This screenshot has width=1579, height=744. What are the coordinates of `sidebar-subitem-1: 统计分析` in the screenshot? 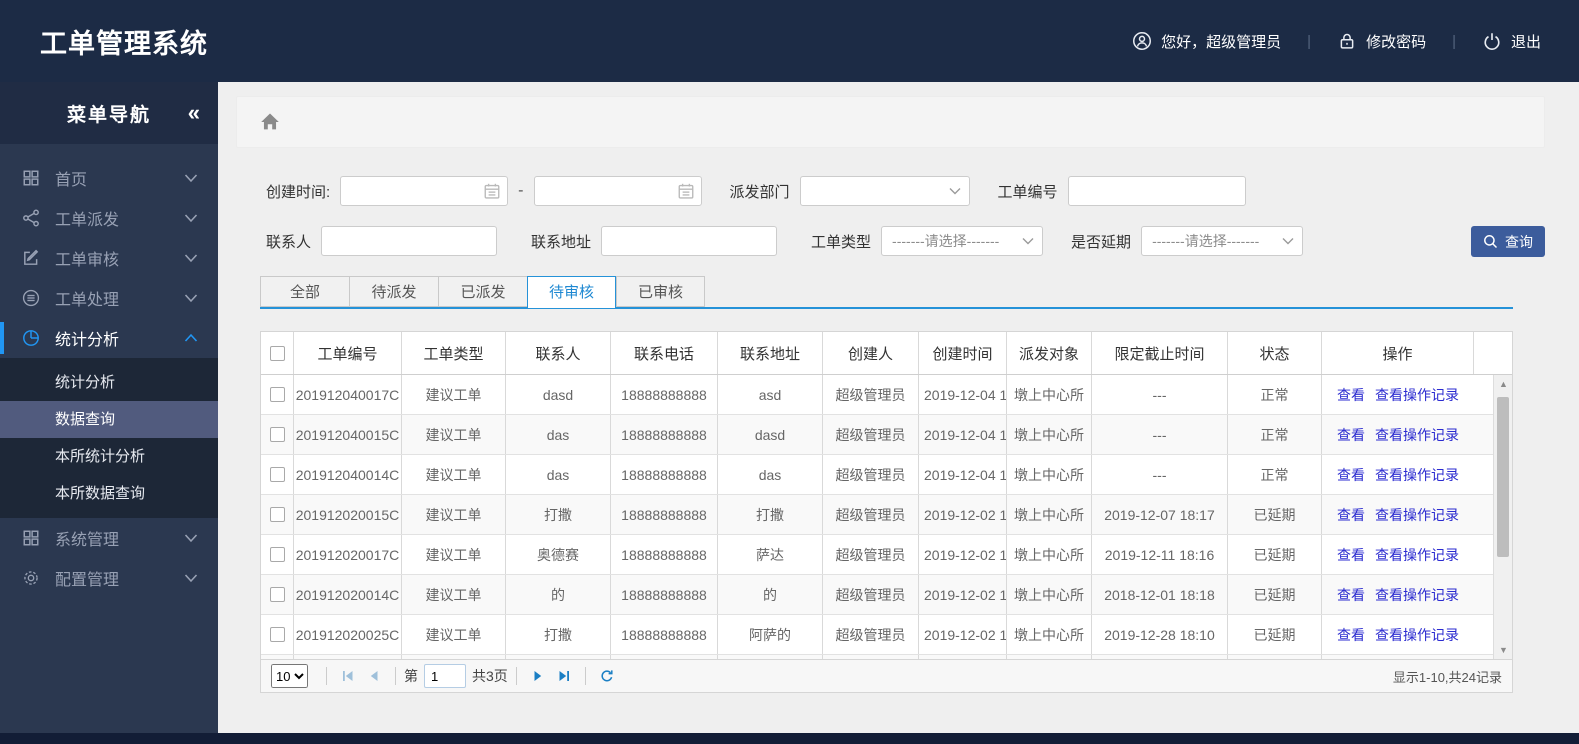 It's located at (109, 382).